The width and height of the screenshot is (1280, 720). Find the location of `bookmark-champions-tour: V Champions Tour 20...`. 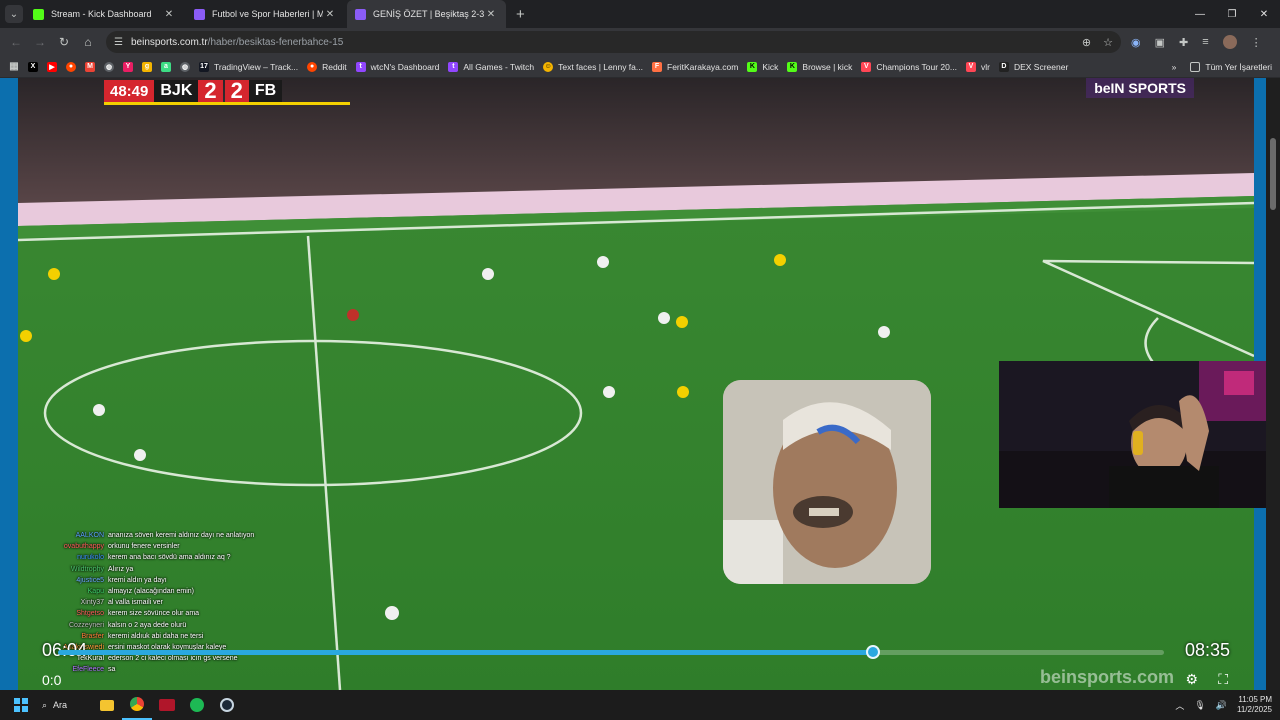

bookmark-champions-tour: V Champions Tour 20... is located at coordinates (909, 66).